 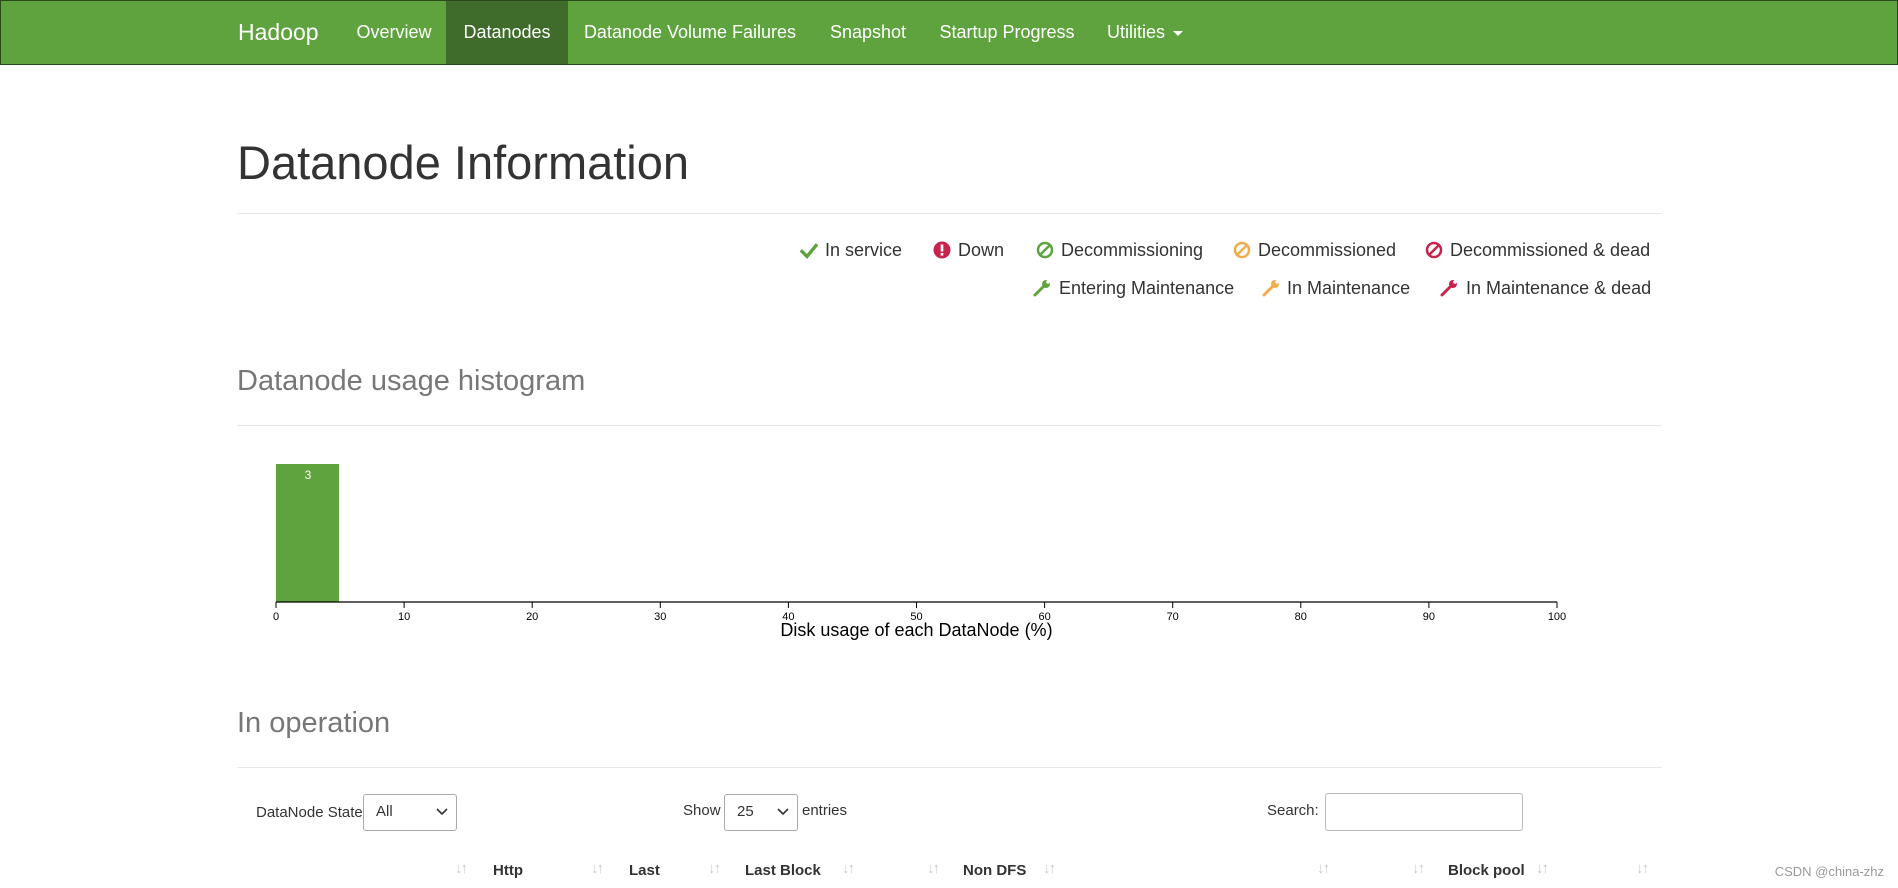 I want to click on x-tick-label: 80, so click(x=1301, y=617).